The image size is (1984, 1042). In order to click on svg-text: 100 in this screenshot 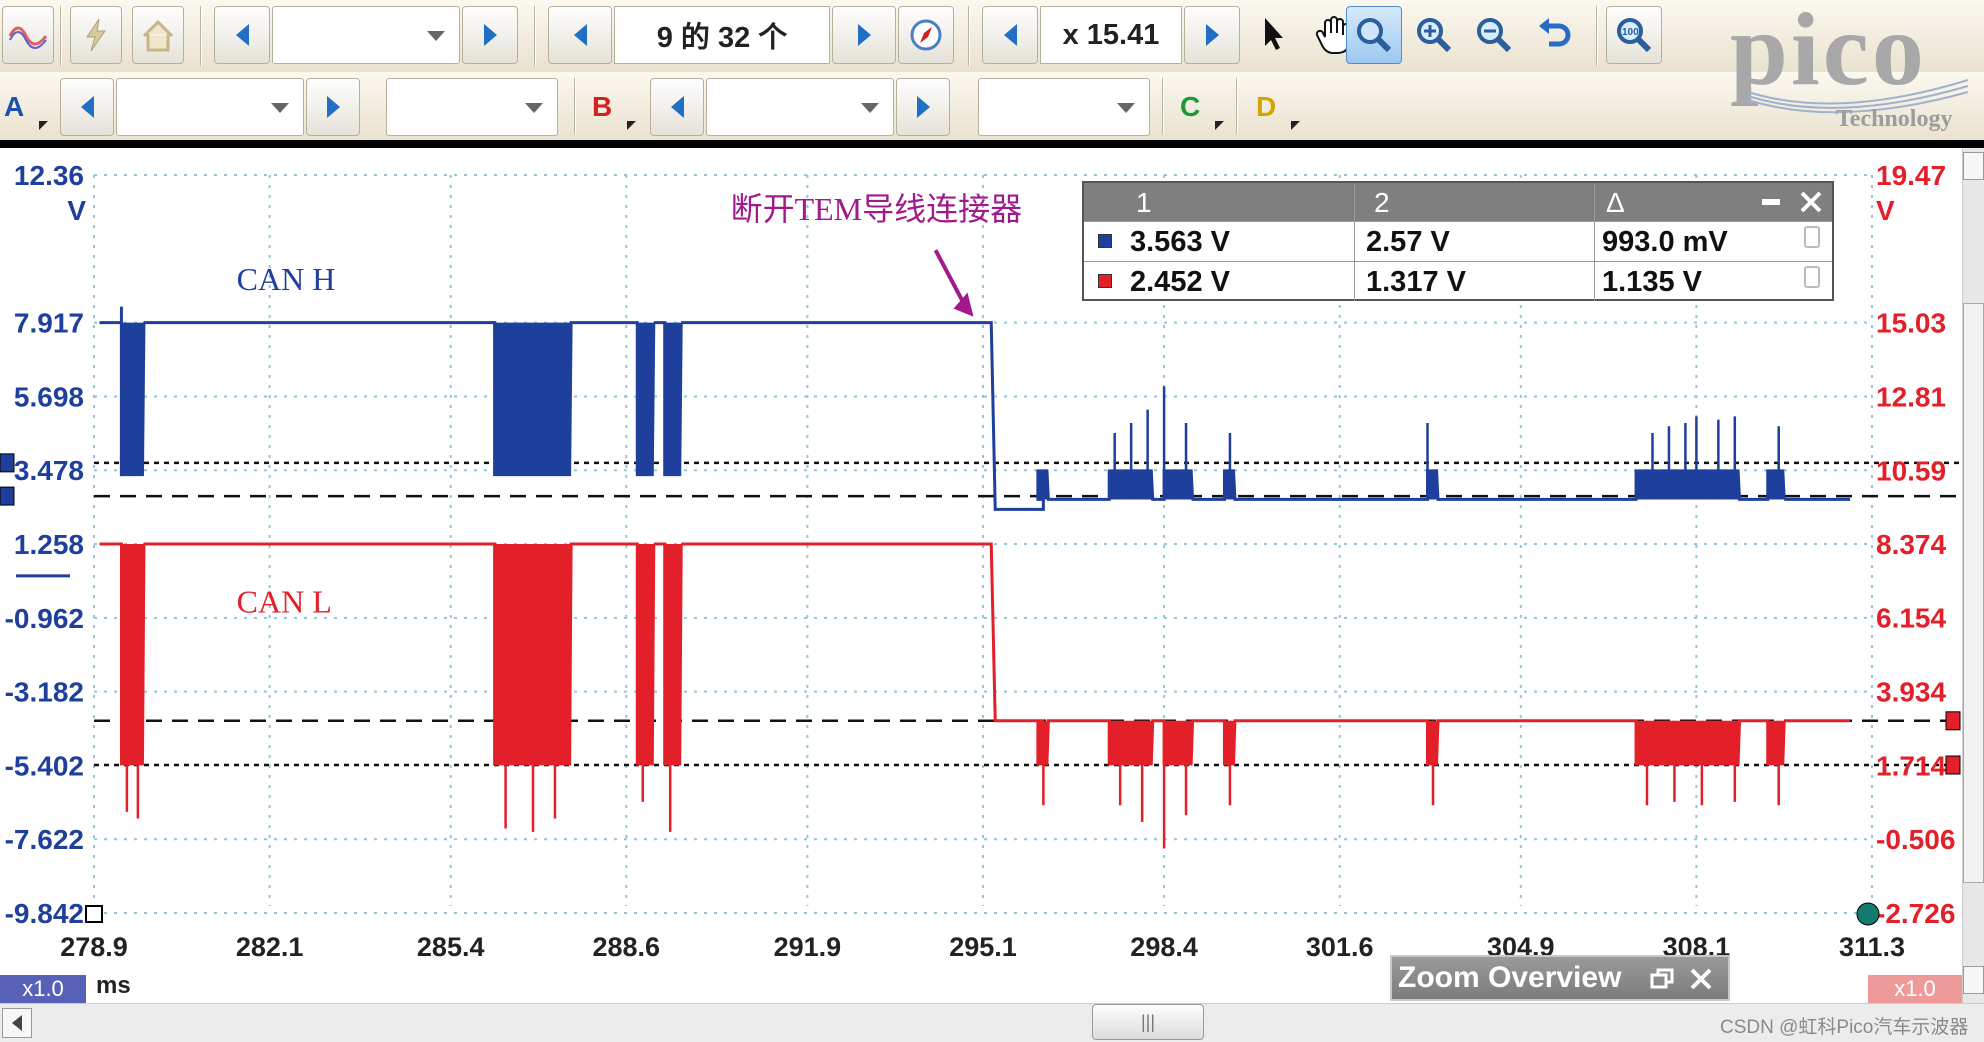, I will do `click(1630, 32)`.